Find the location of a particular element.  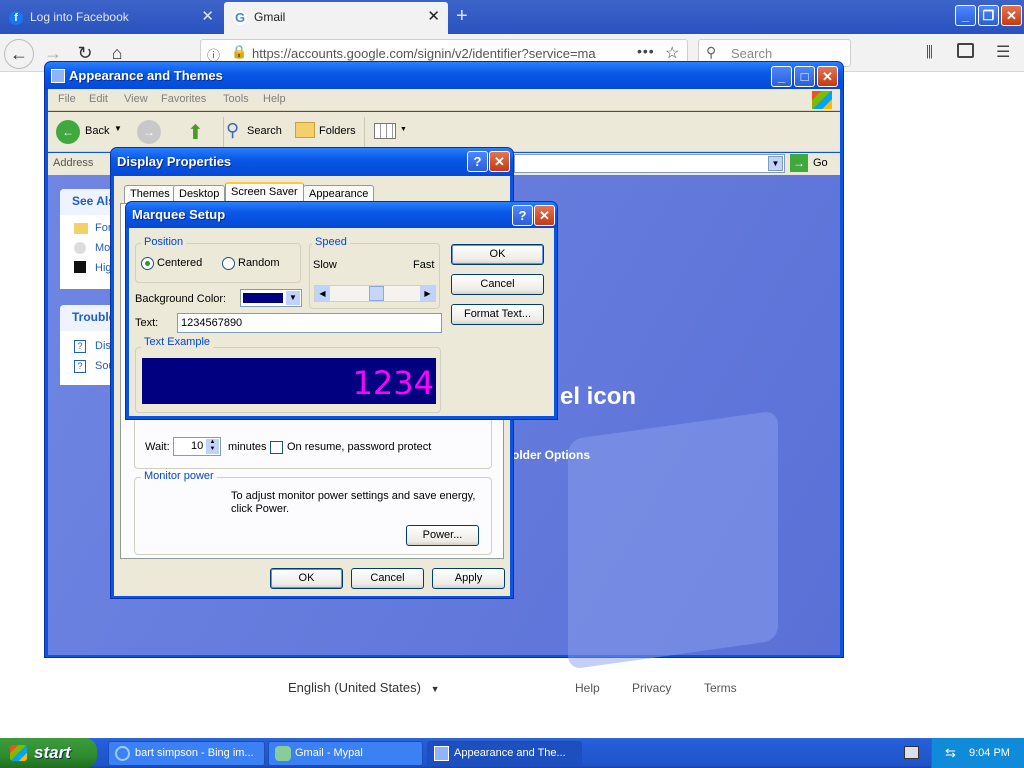

taskbar-task-gmail: Gmail - Mypal is located at coordinates (345, 753).